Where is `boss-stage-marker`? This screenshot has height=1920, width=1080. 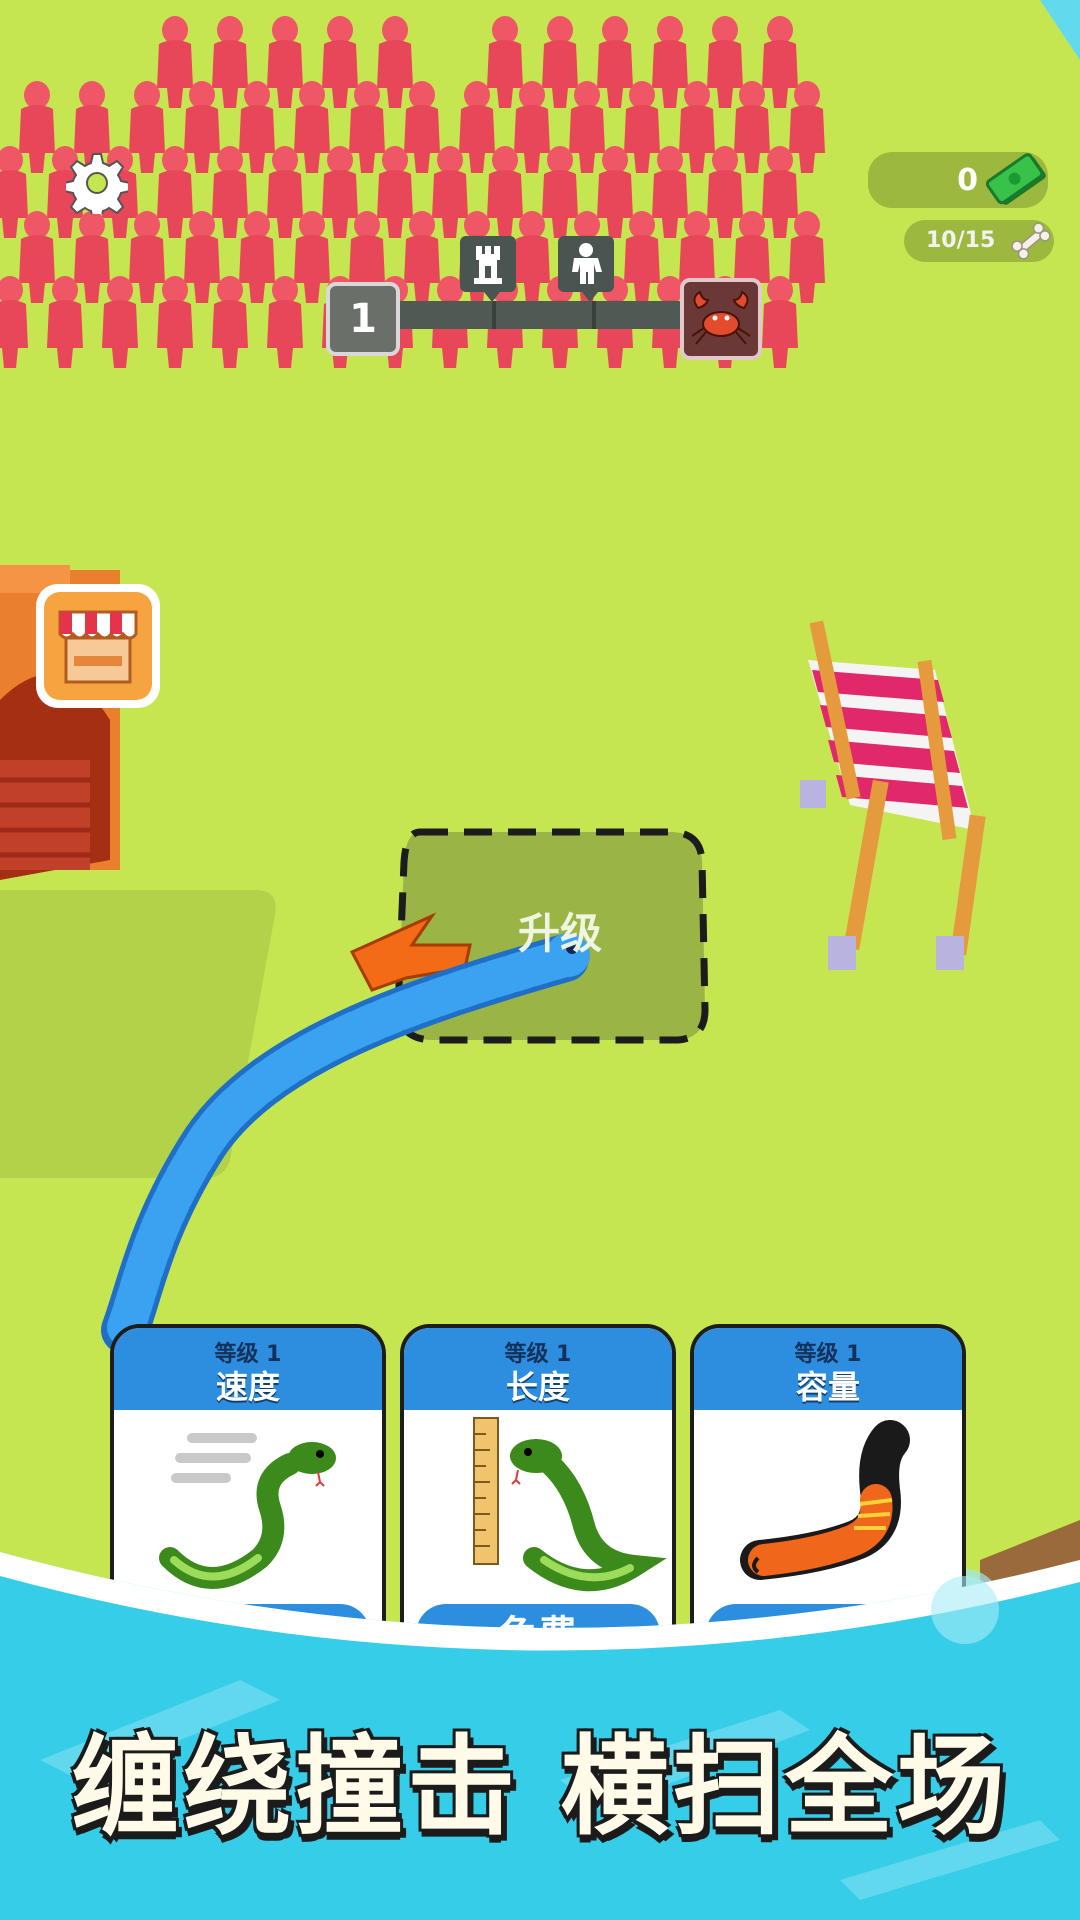
boss-stage-marker is located at coordinates (721, 319).